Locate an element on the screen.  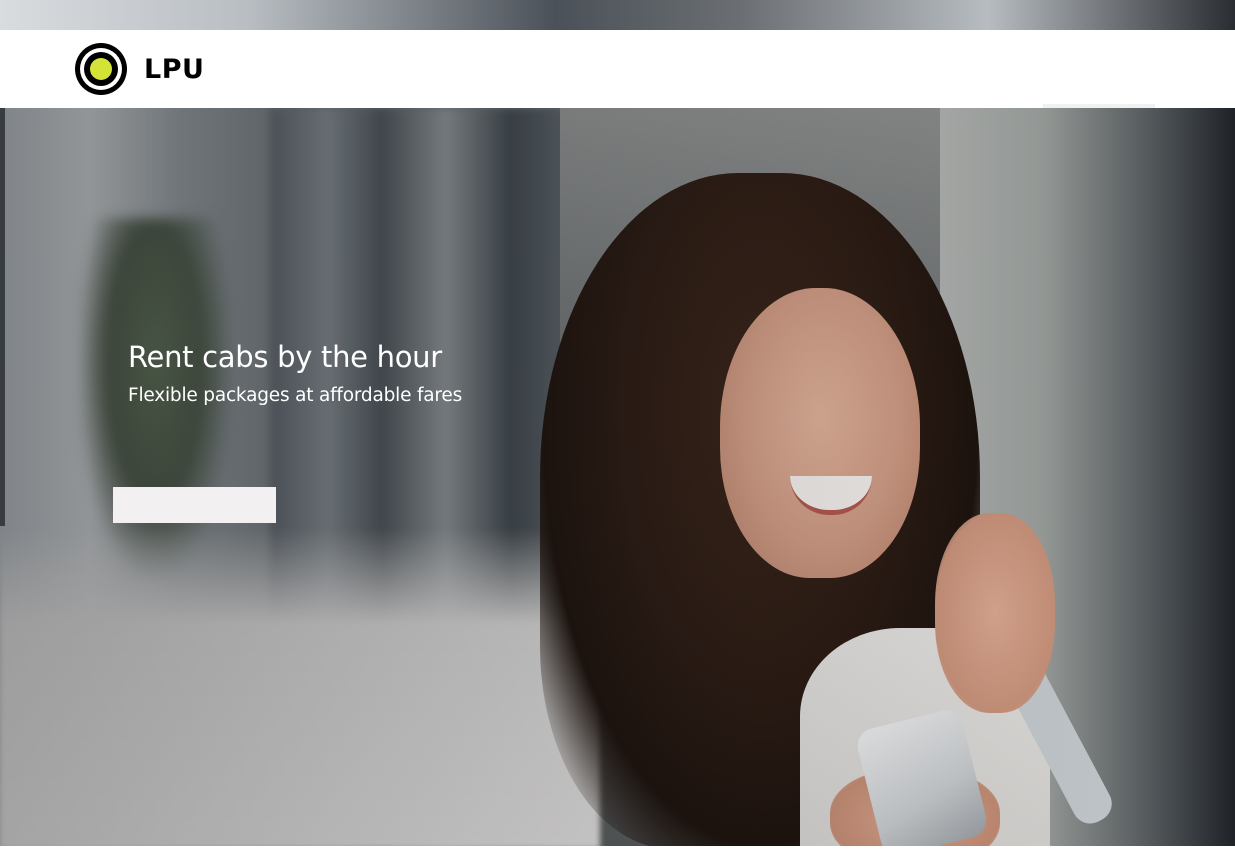
left-edge-bar is located at coordinates (2, 317).